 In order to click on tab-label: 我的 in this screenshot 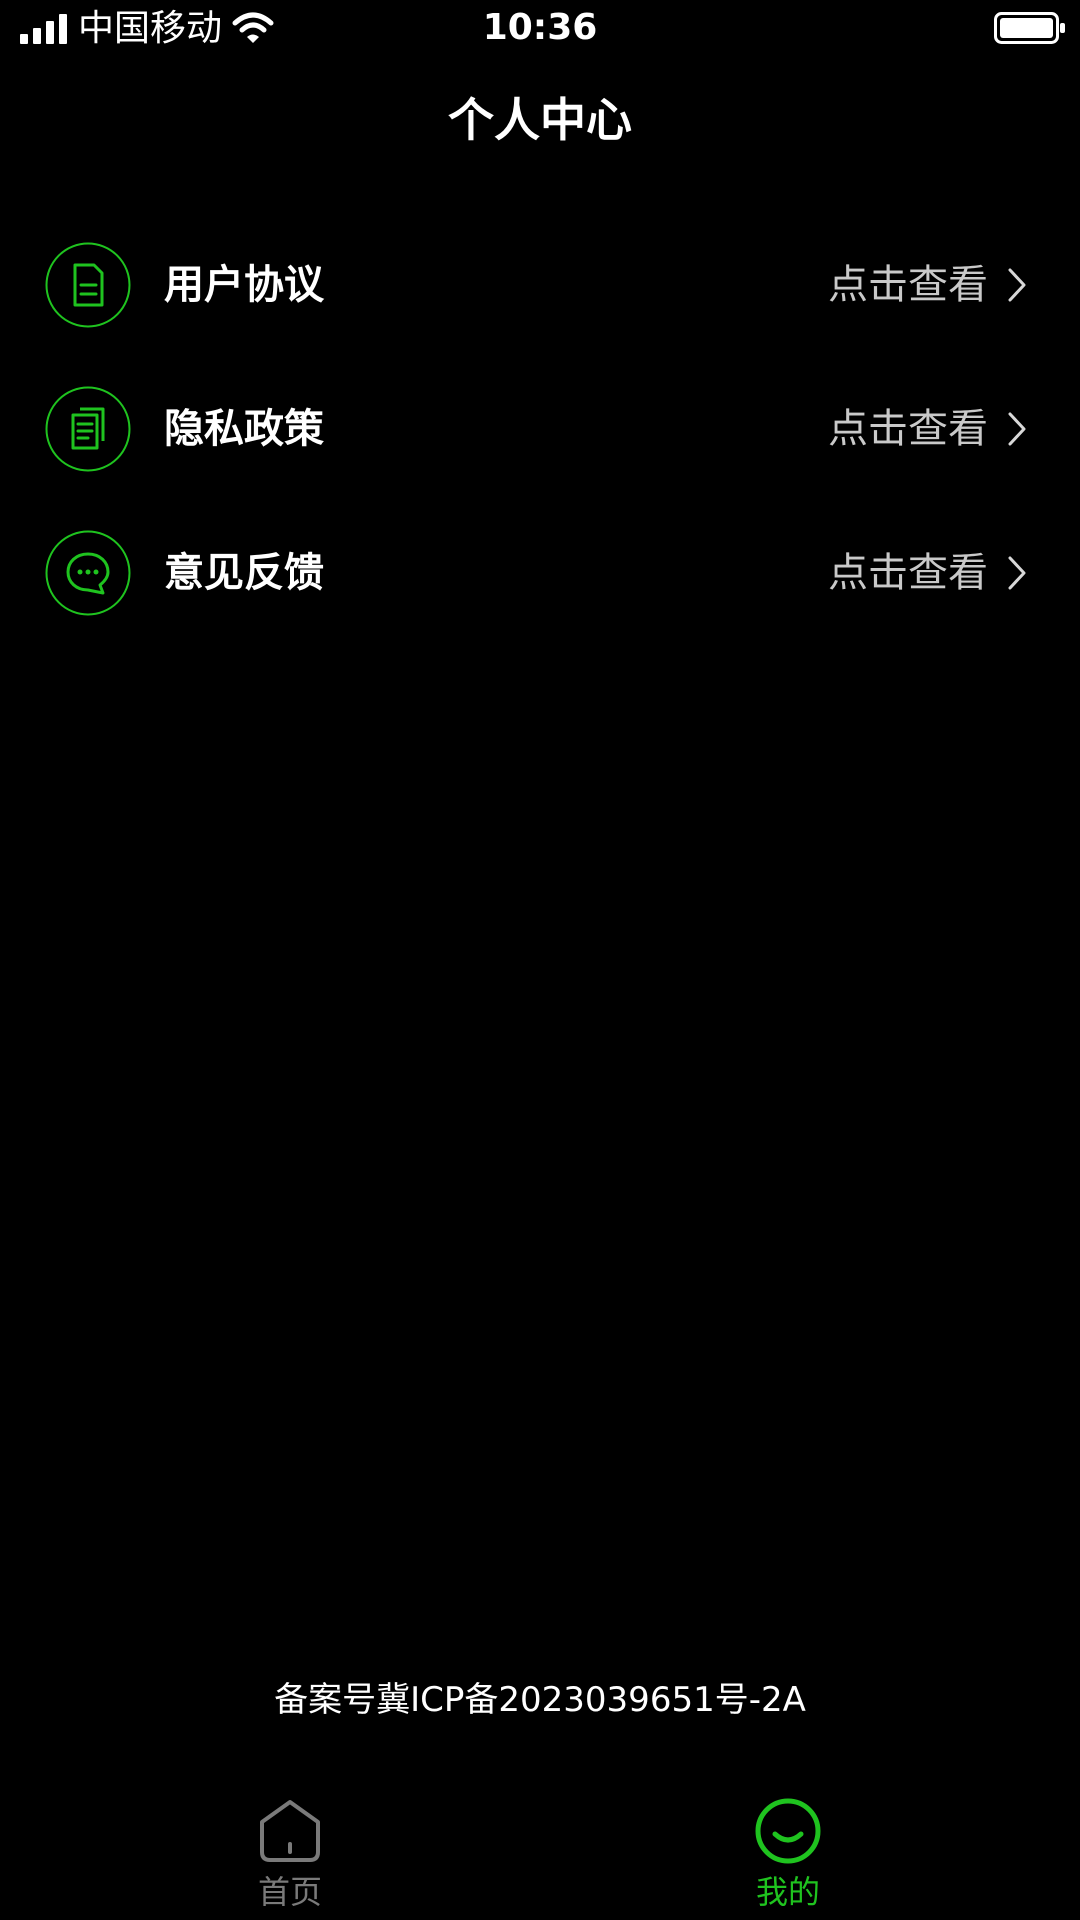, I will do `click(787, 1892)`.